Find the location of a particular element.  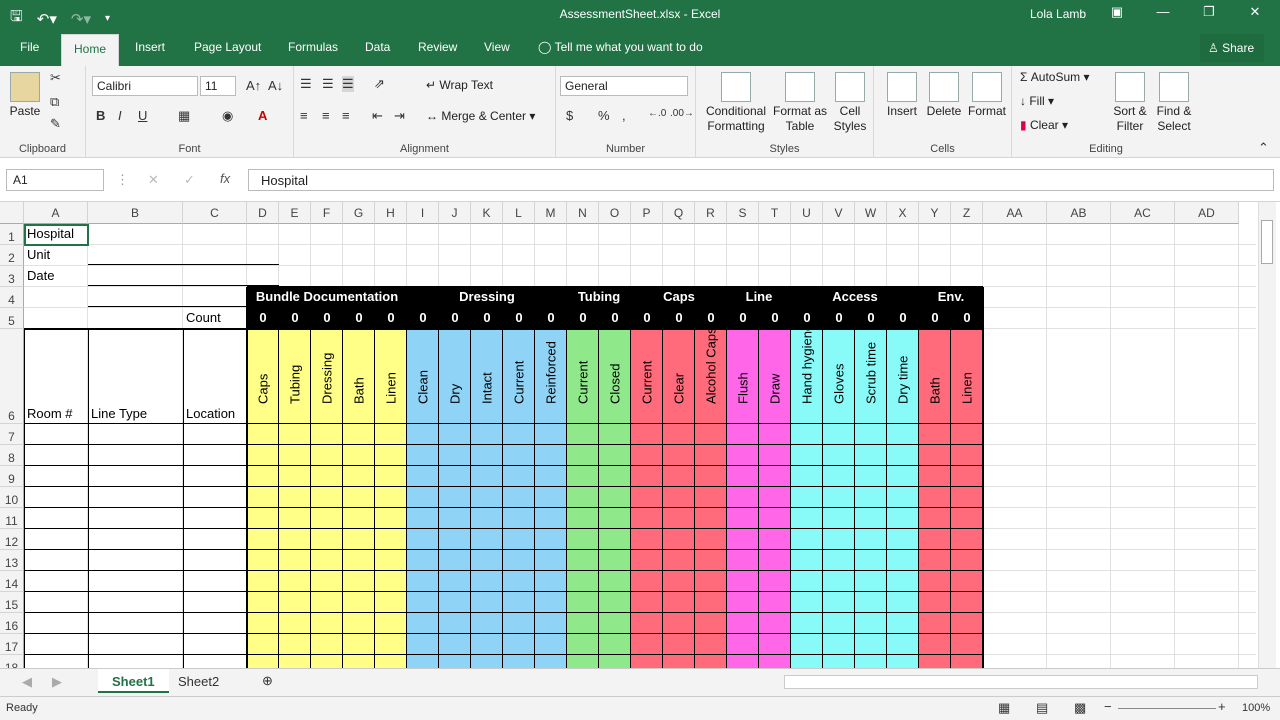

item-label-cell: Intact is located at coordinates (487, 375).